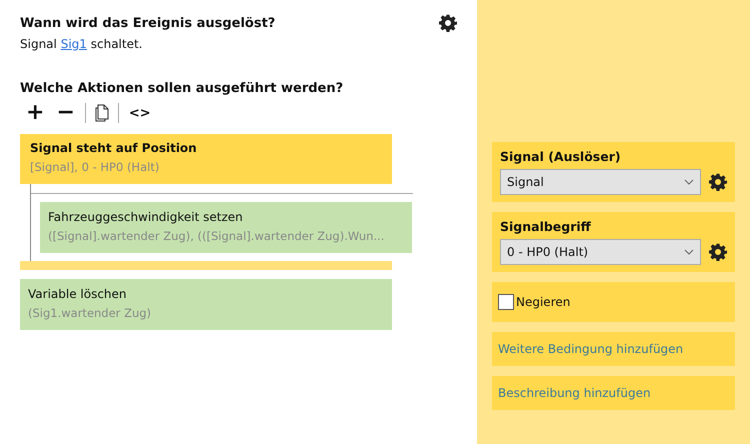 This screenshot has width=750, height=444. Describe the element at coordinates (546, 226) in the screenshot. I see `property-label: Signalbegriff` at that location.